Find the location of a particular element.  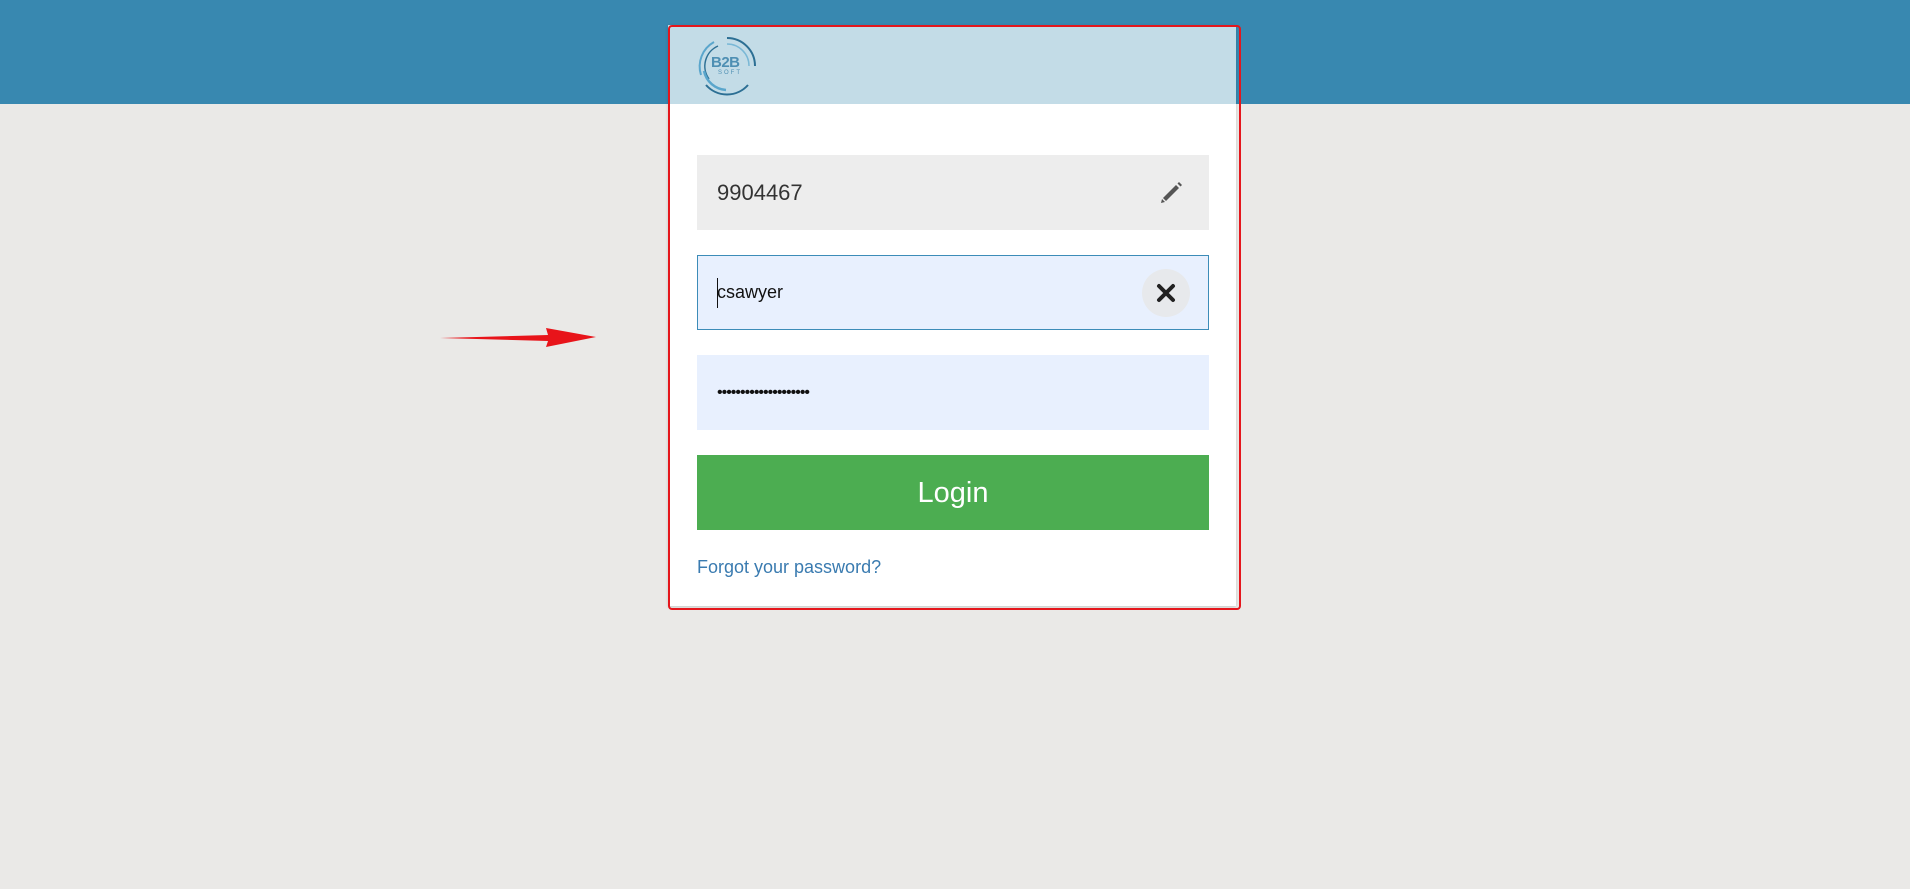

pencil-icon is located at coordinates (1172, 192).